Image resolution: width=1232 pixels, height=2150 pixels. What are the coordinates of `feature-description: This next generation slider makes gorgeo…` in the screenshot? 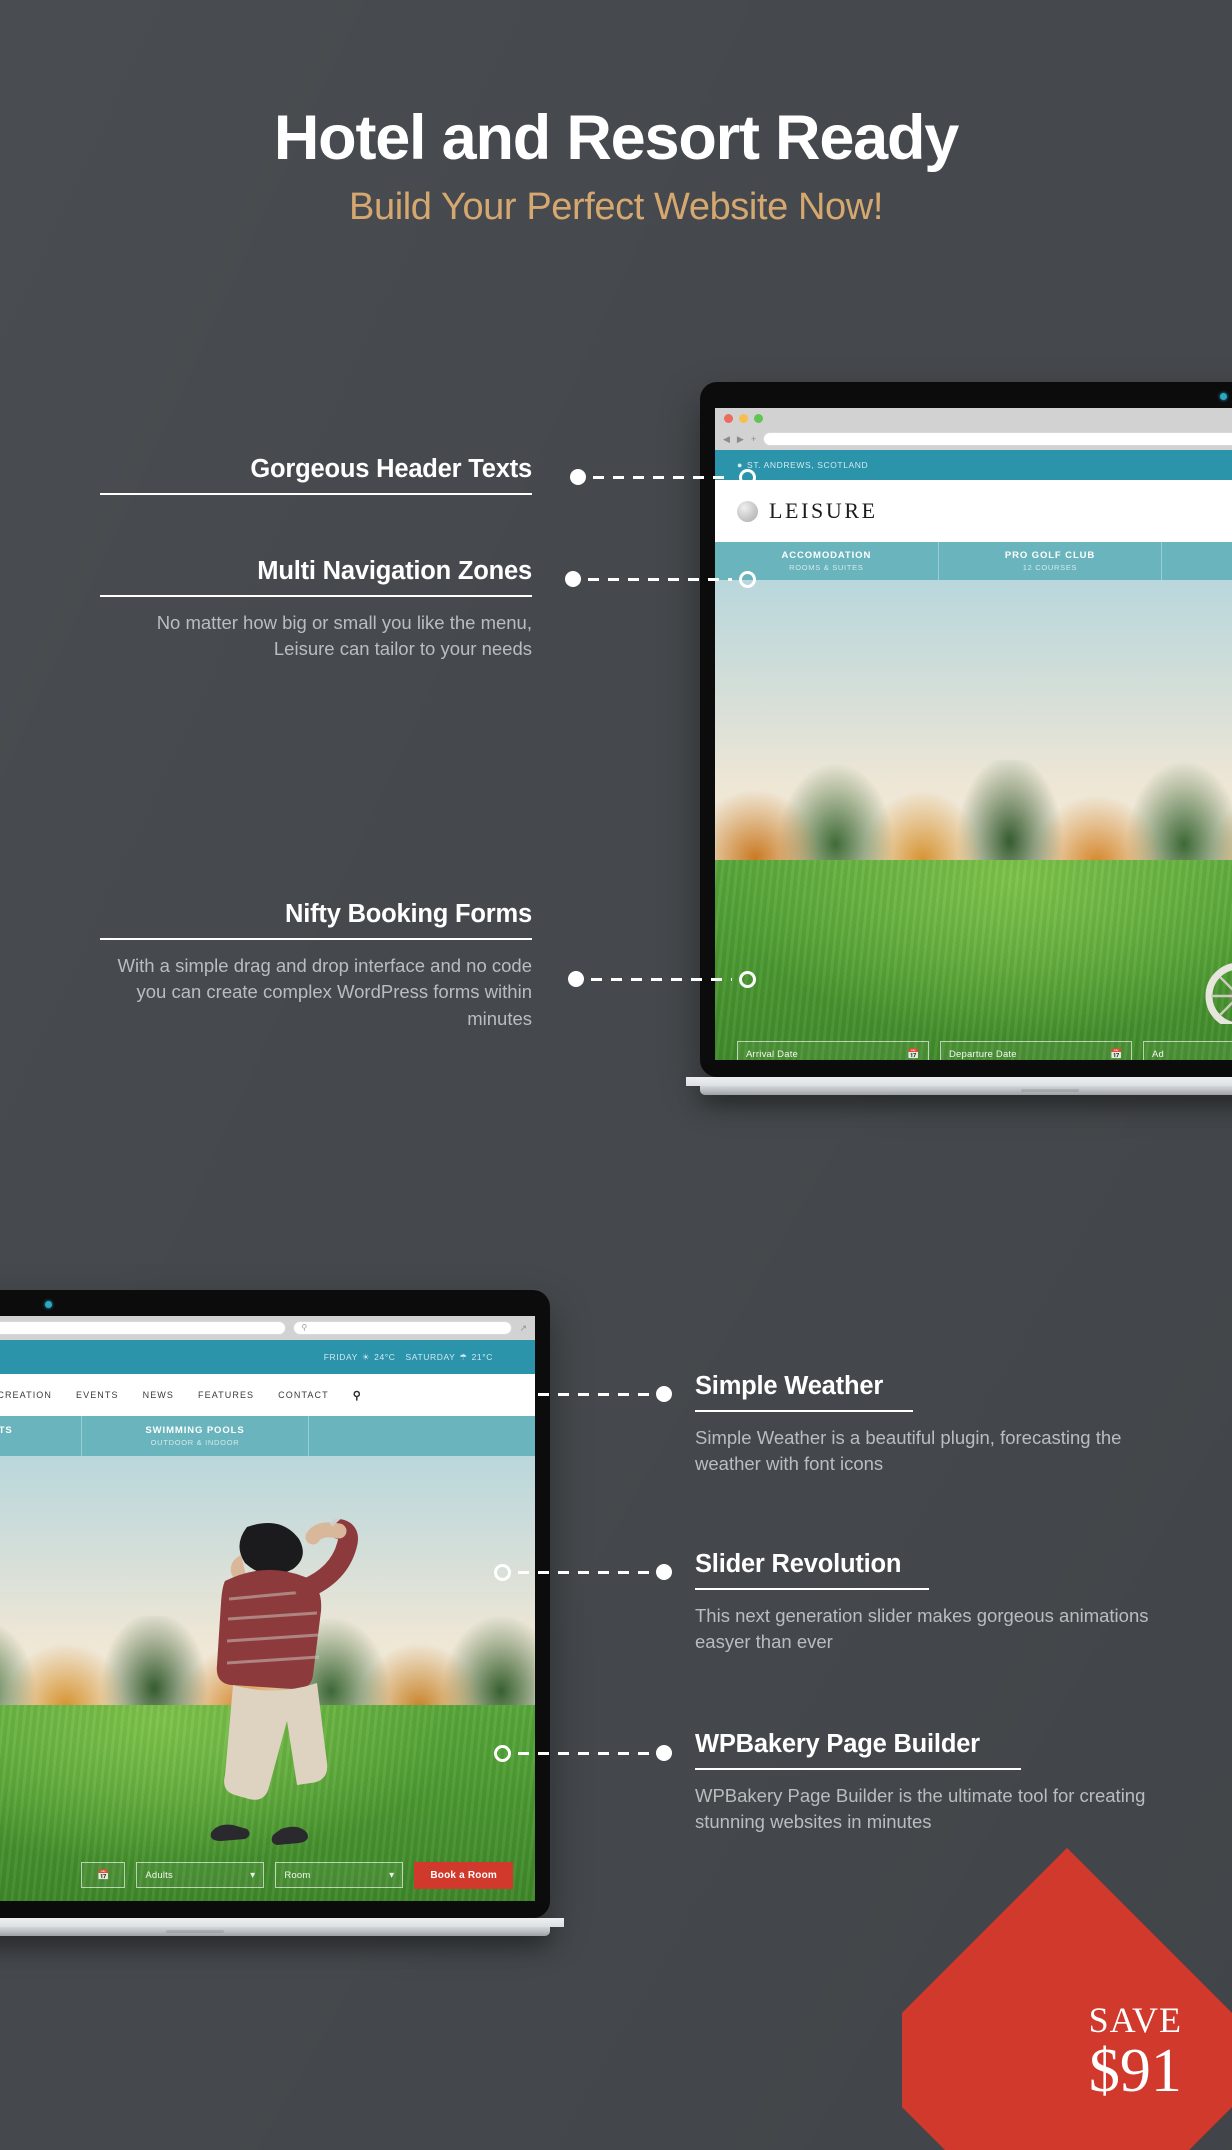 It's located at (922, 1629).